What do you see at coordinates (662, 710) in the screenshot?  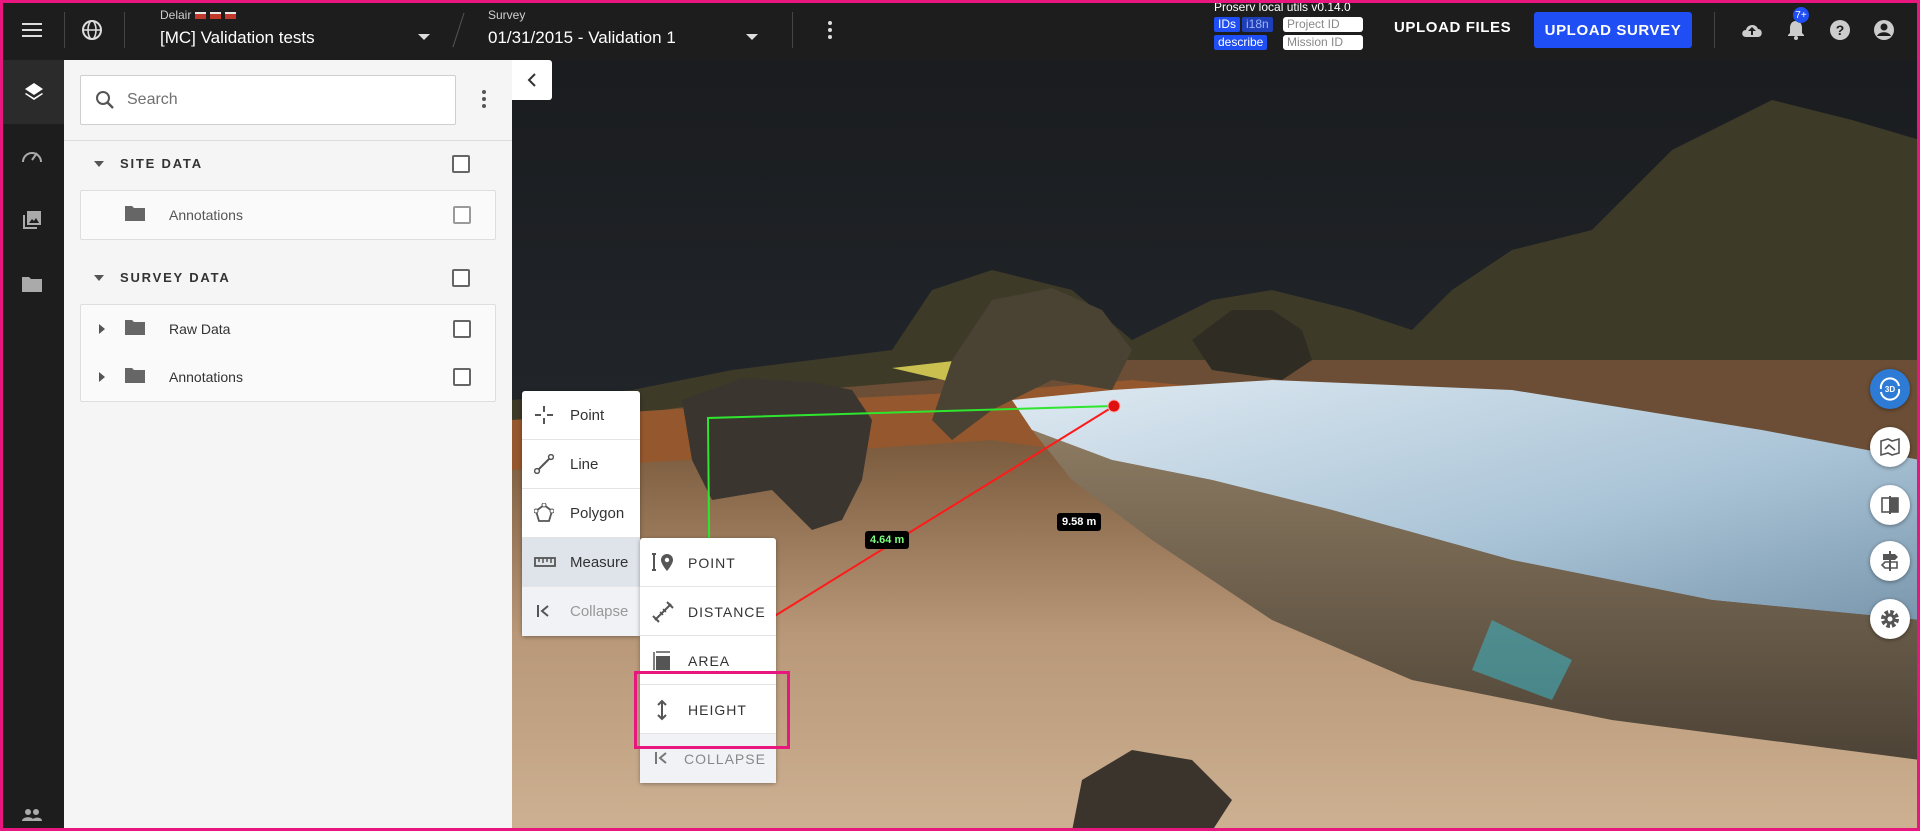 I see `height-icon` at bounding box center [662, 710].